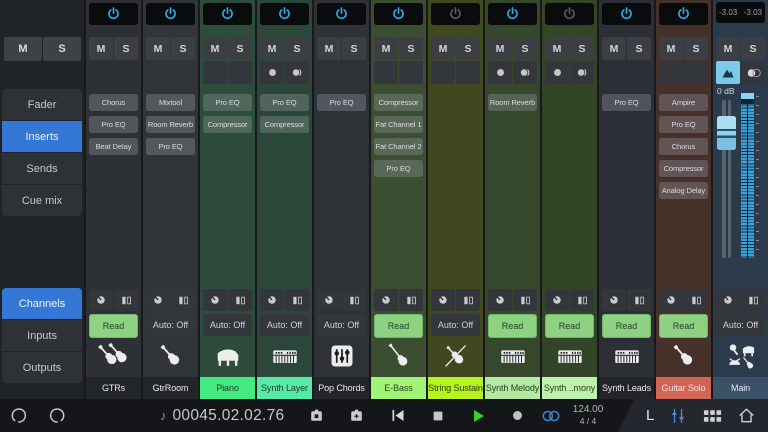  What do you see at coordinates (222, 415) in the screenshot?
I see `time-display: ♪ 00045.02.02.76` at bounding box center [222, 415].